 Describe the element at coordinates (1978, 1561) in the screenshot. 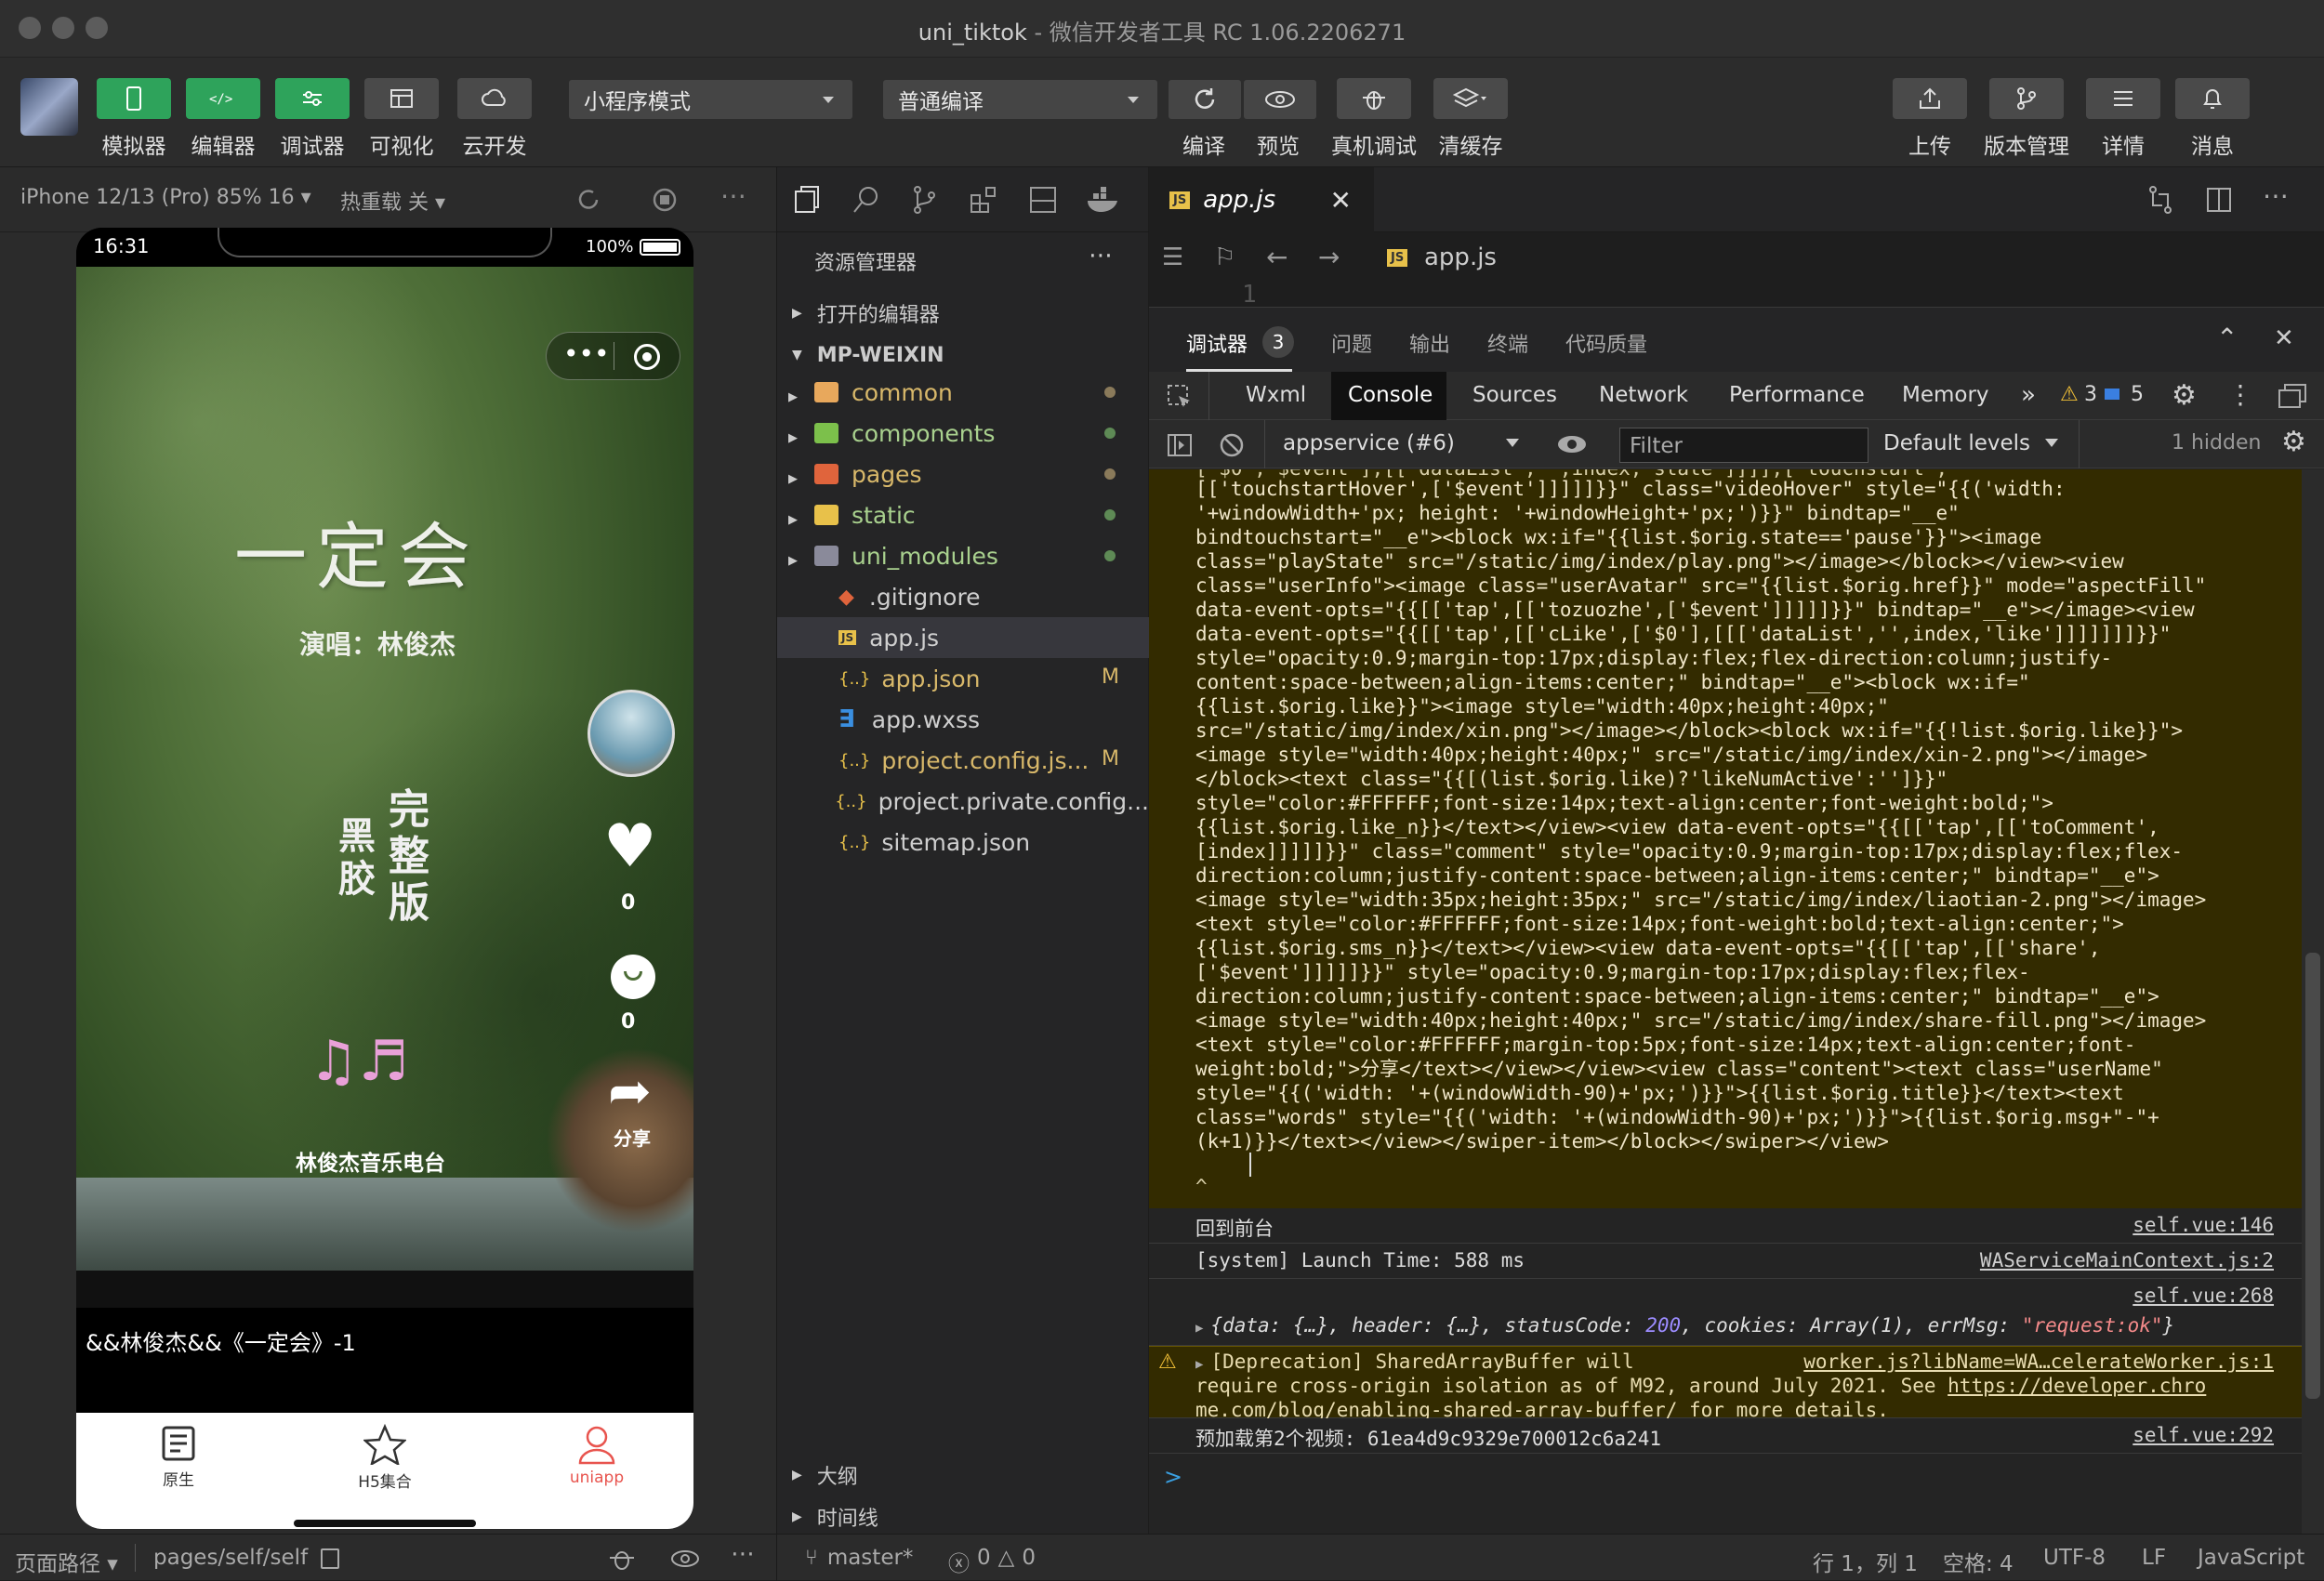

I see `indentation: 空格: 4` at that location.